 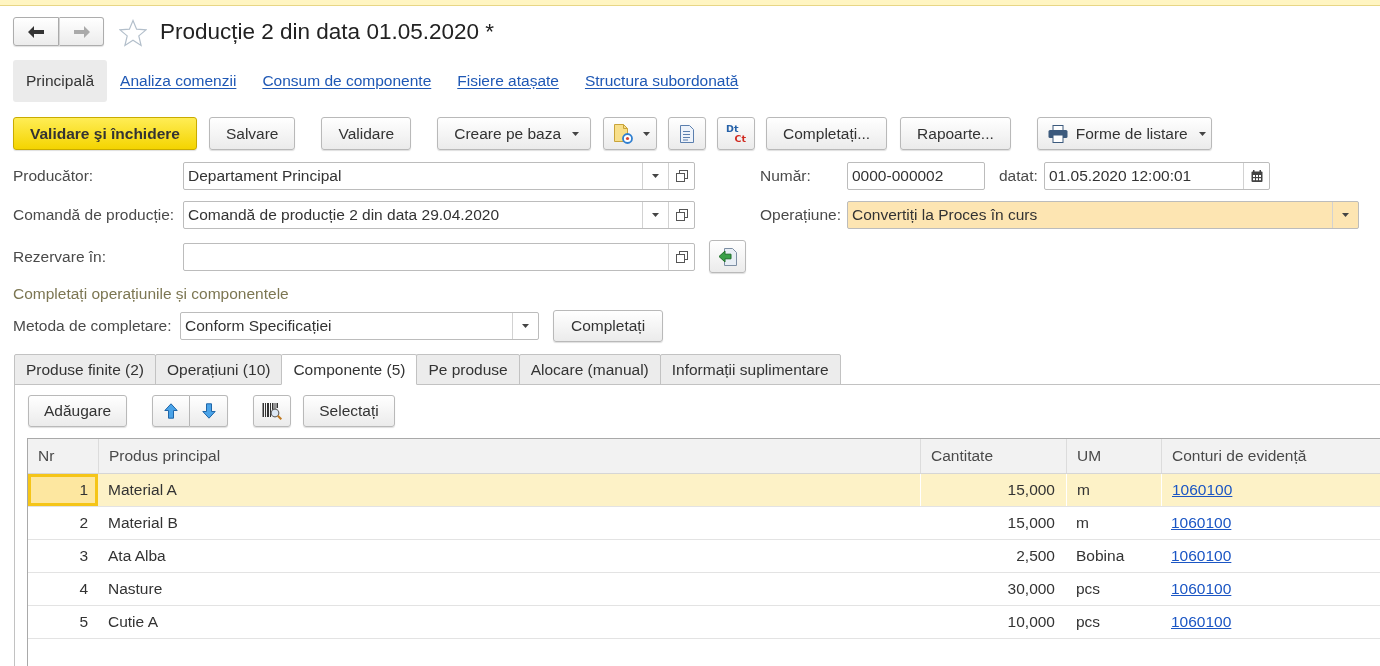 I want to click on barcode-icon, so click(x=272, y=411).